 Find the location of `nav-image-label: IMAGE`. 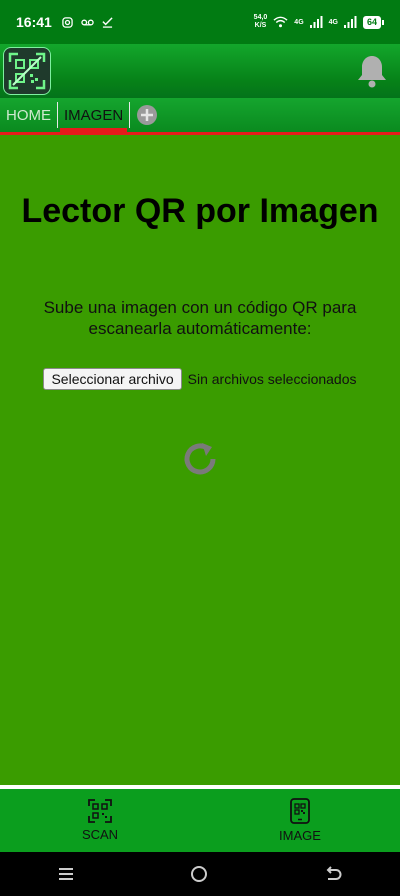

nav-image-label: IMAGE is located at coordinates (300, 835).